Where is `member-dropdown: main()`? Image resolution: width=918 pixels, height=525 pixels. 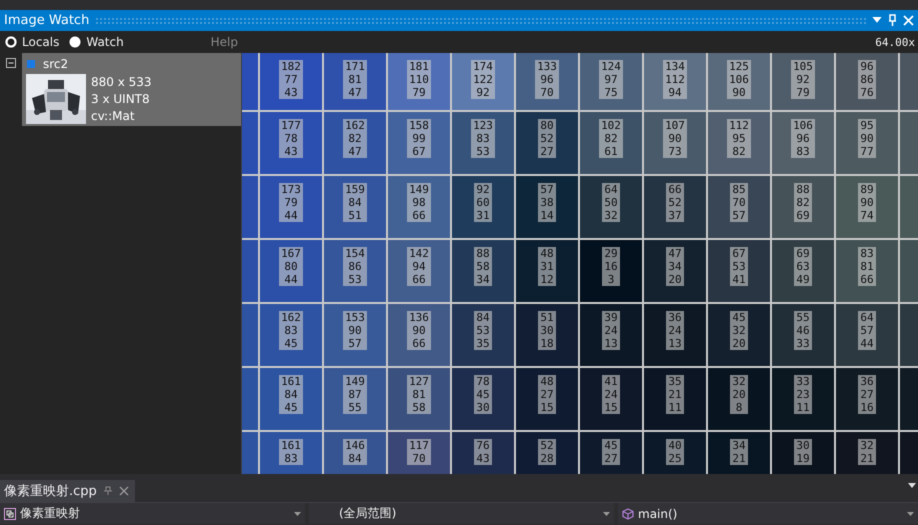
member-dropdown: main() is located at coordinates (768, 513).